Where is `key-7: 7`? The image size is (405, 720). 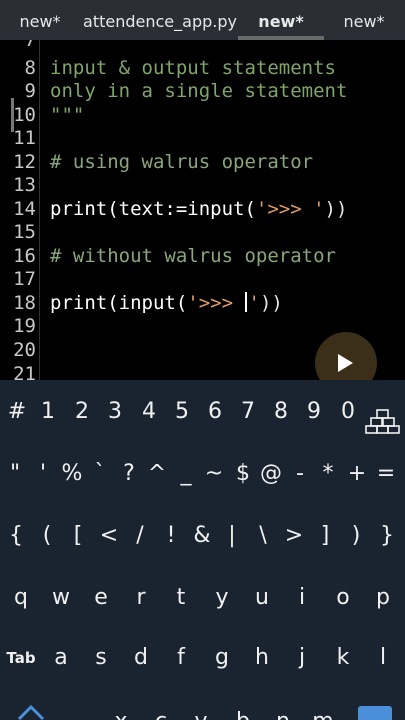
key-7: 7 is located at coordinates (248, 412).